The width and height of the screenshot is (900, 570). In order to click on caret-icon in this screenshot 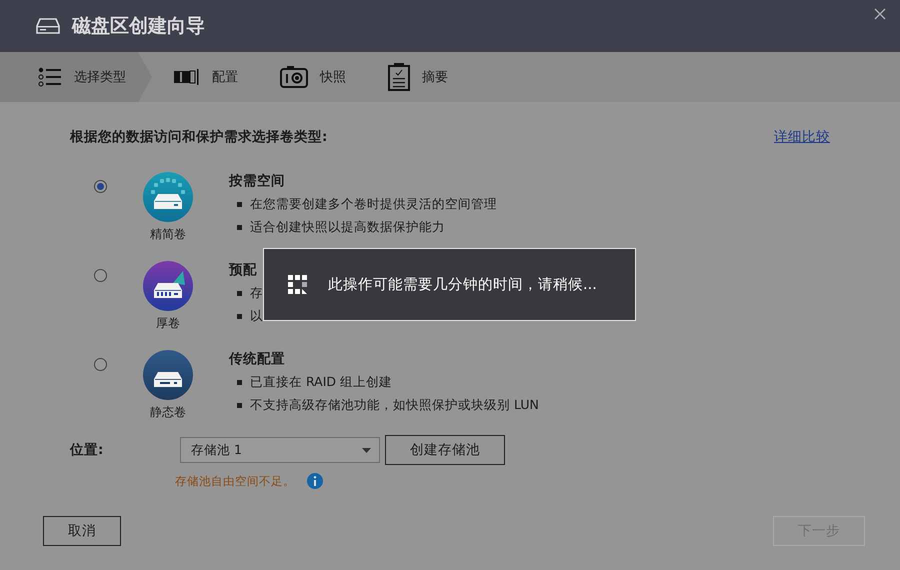, I will do `click(366, 450)`.